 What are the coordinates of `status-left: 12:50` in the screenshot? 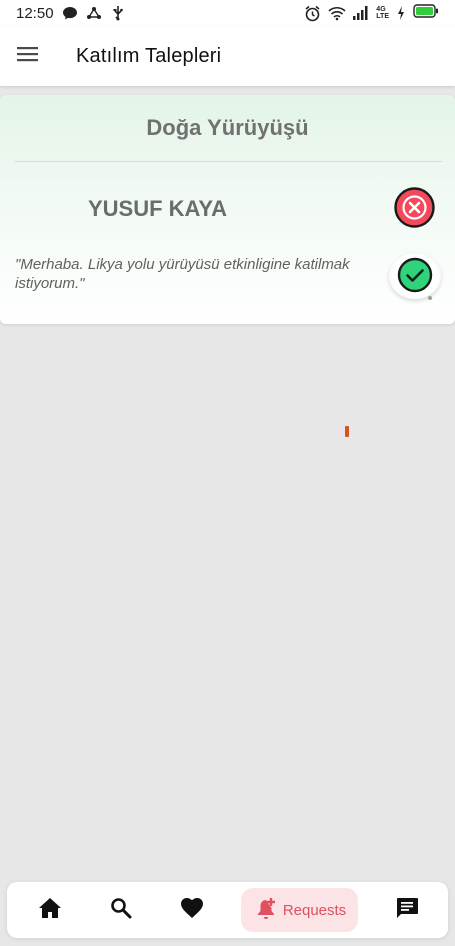 It's located at (71, 13).